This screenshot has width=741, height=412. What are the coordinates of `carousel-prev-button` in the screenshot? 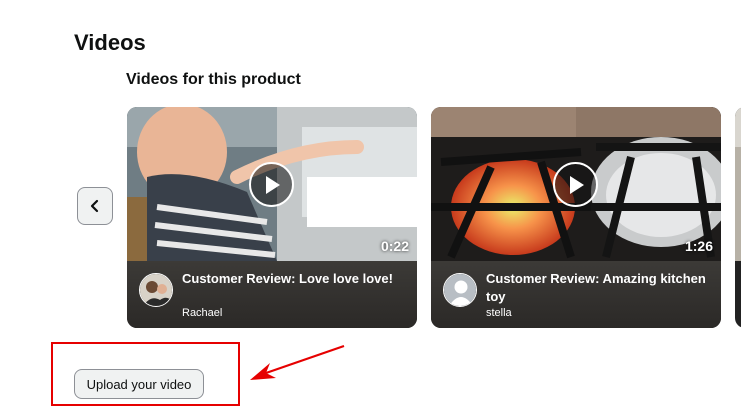 It's located at (95, 206).